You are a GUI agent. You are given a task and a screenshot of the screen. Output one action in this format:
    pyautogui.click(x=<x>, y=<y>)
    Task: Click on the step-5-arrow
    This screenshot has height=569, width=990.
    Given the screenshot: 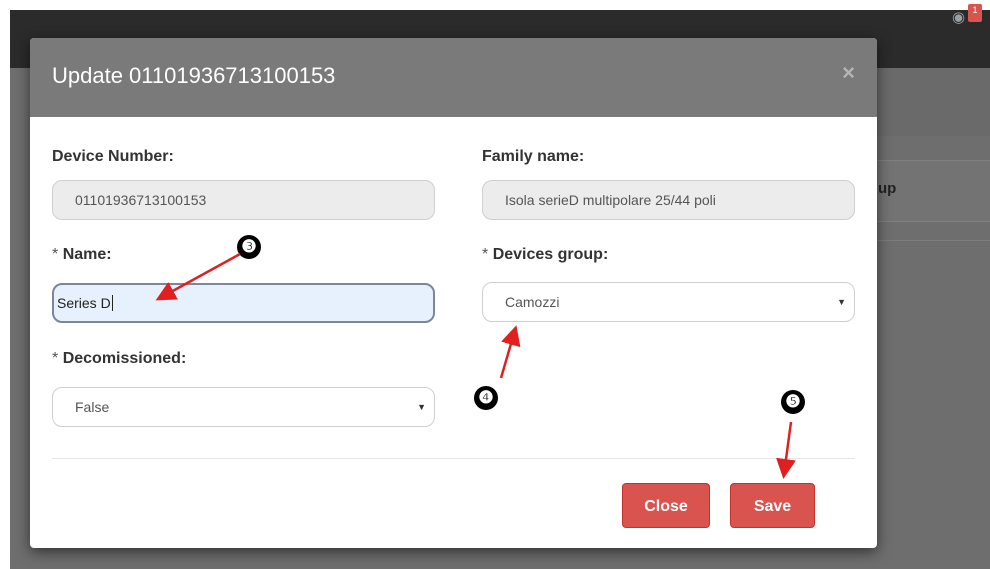 What is the action you would take?
    pyautogui.click(x=786, y=450)
    